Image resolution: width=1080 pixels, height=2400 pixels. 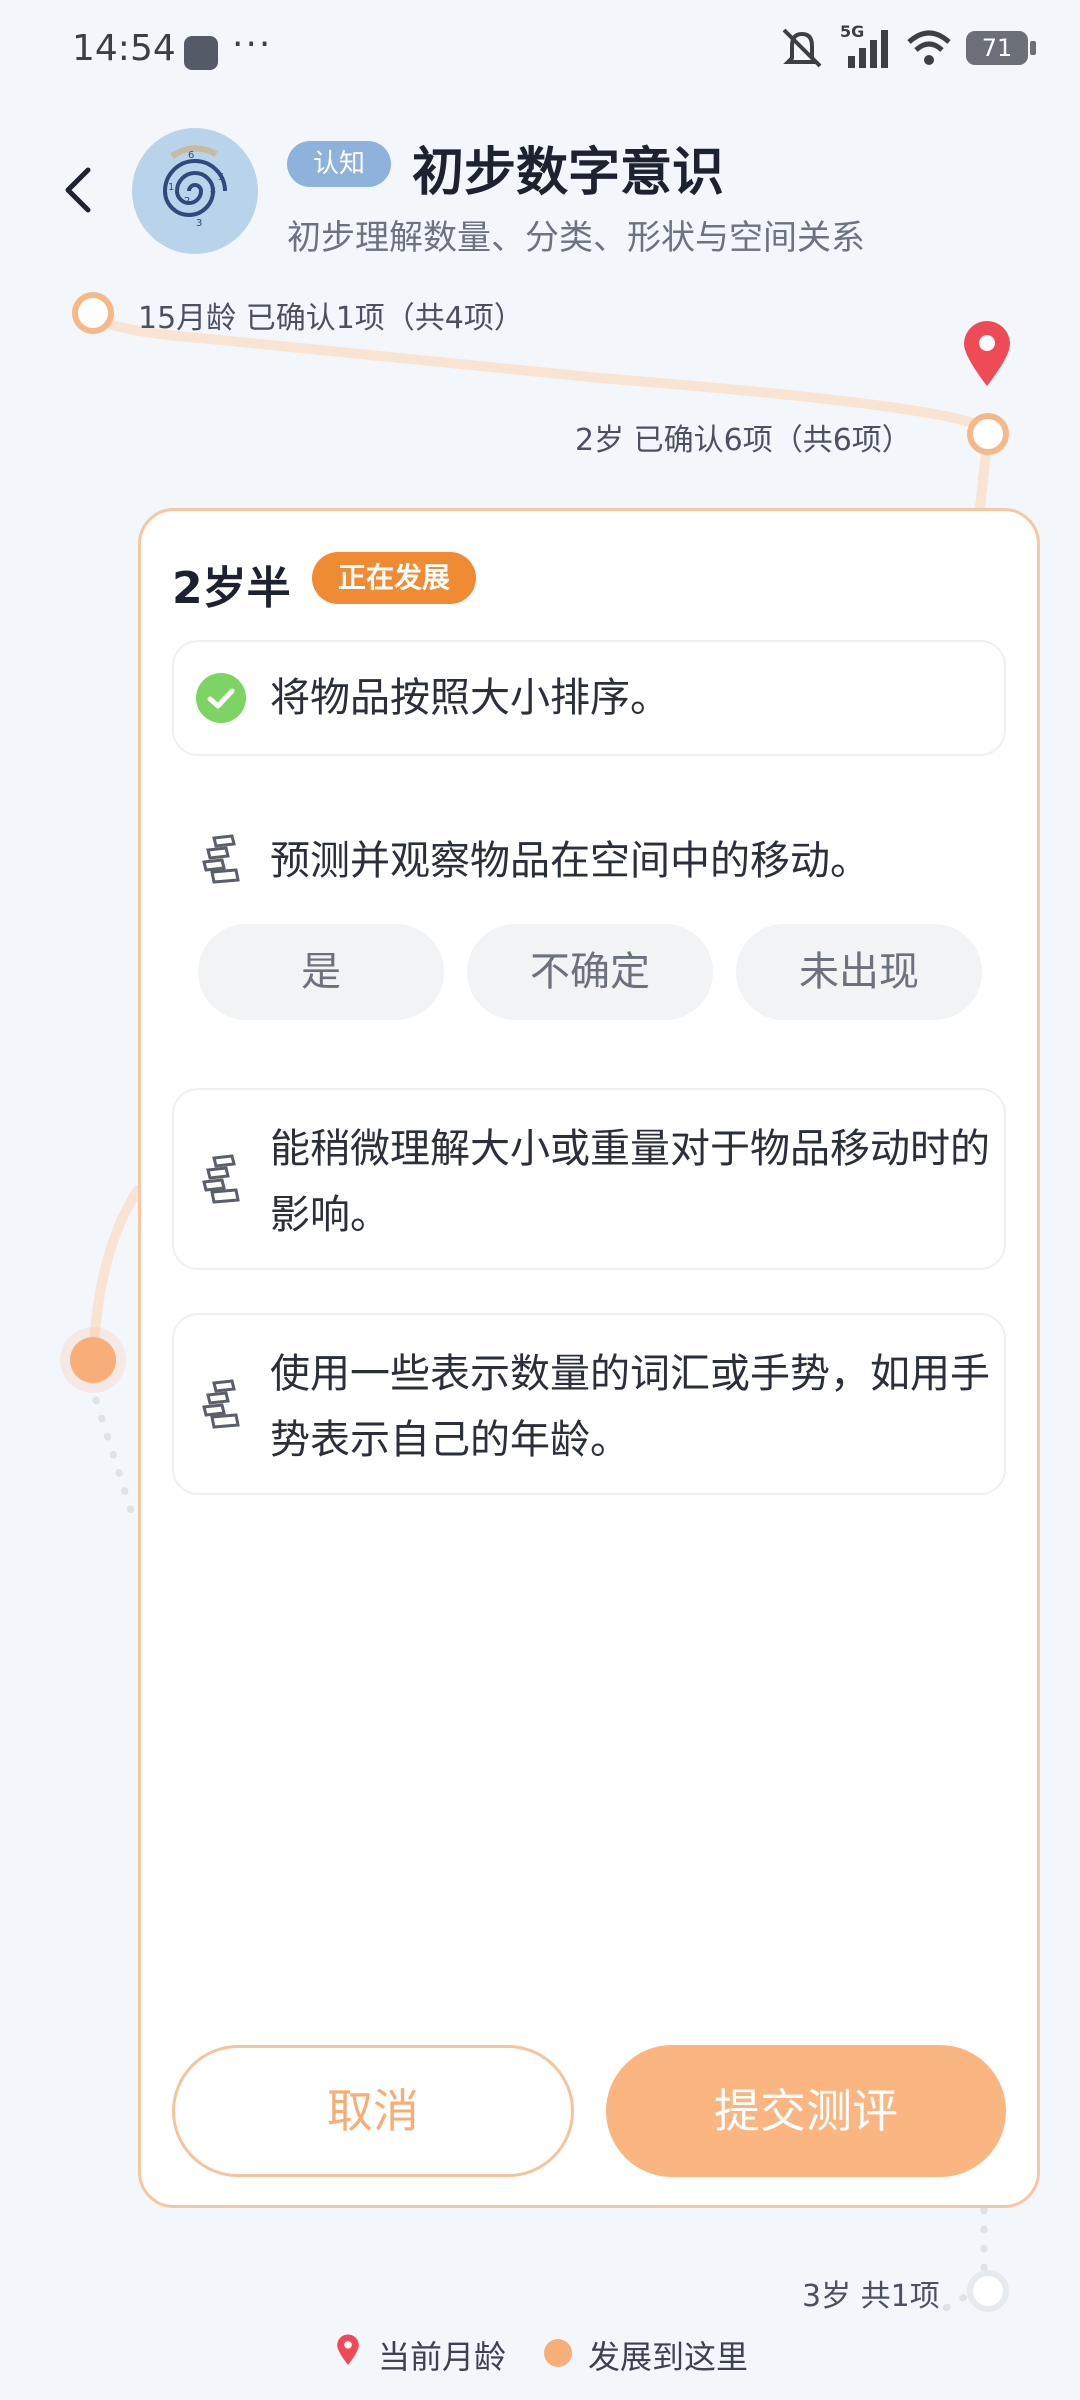 I want to click on legend-current-age: 当前月龄, so click(x=442, y=2357).